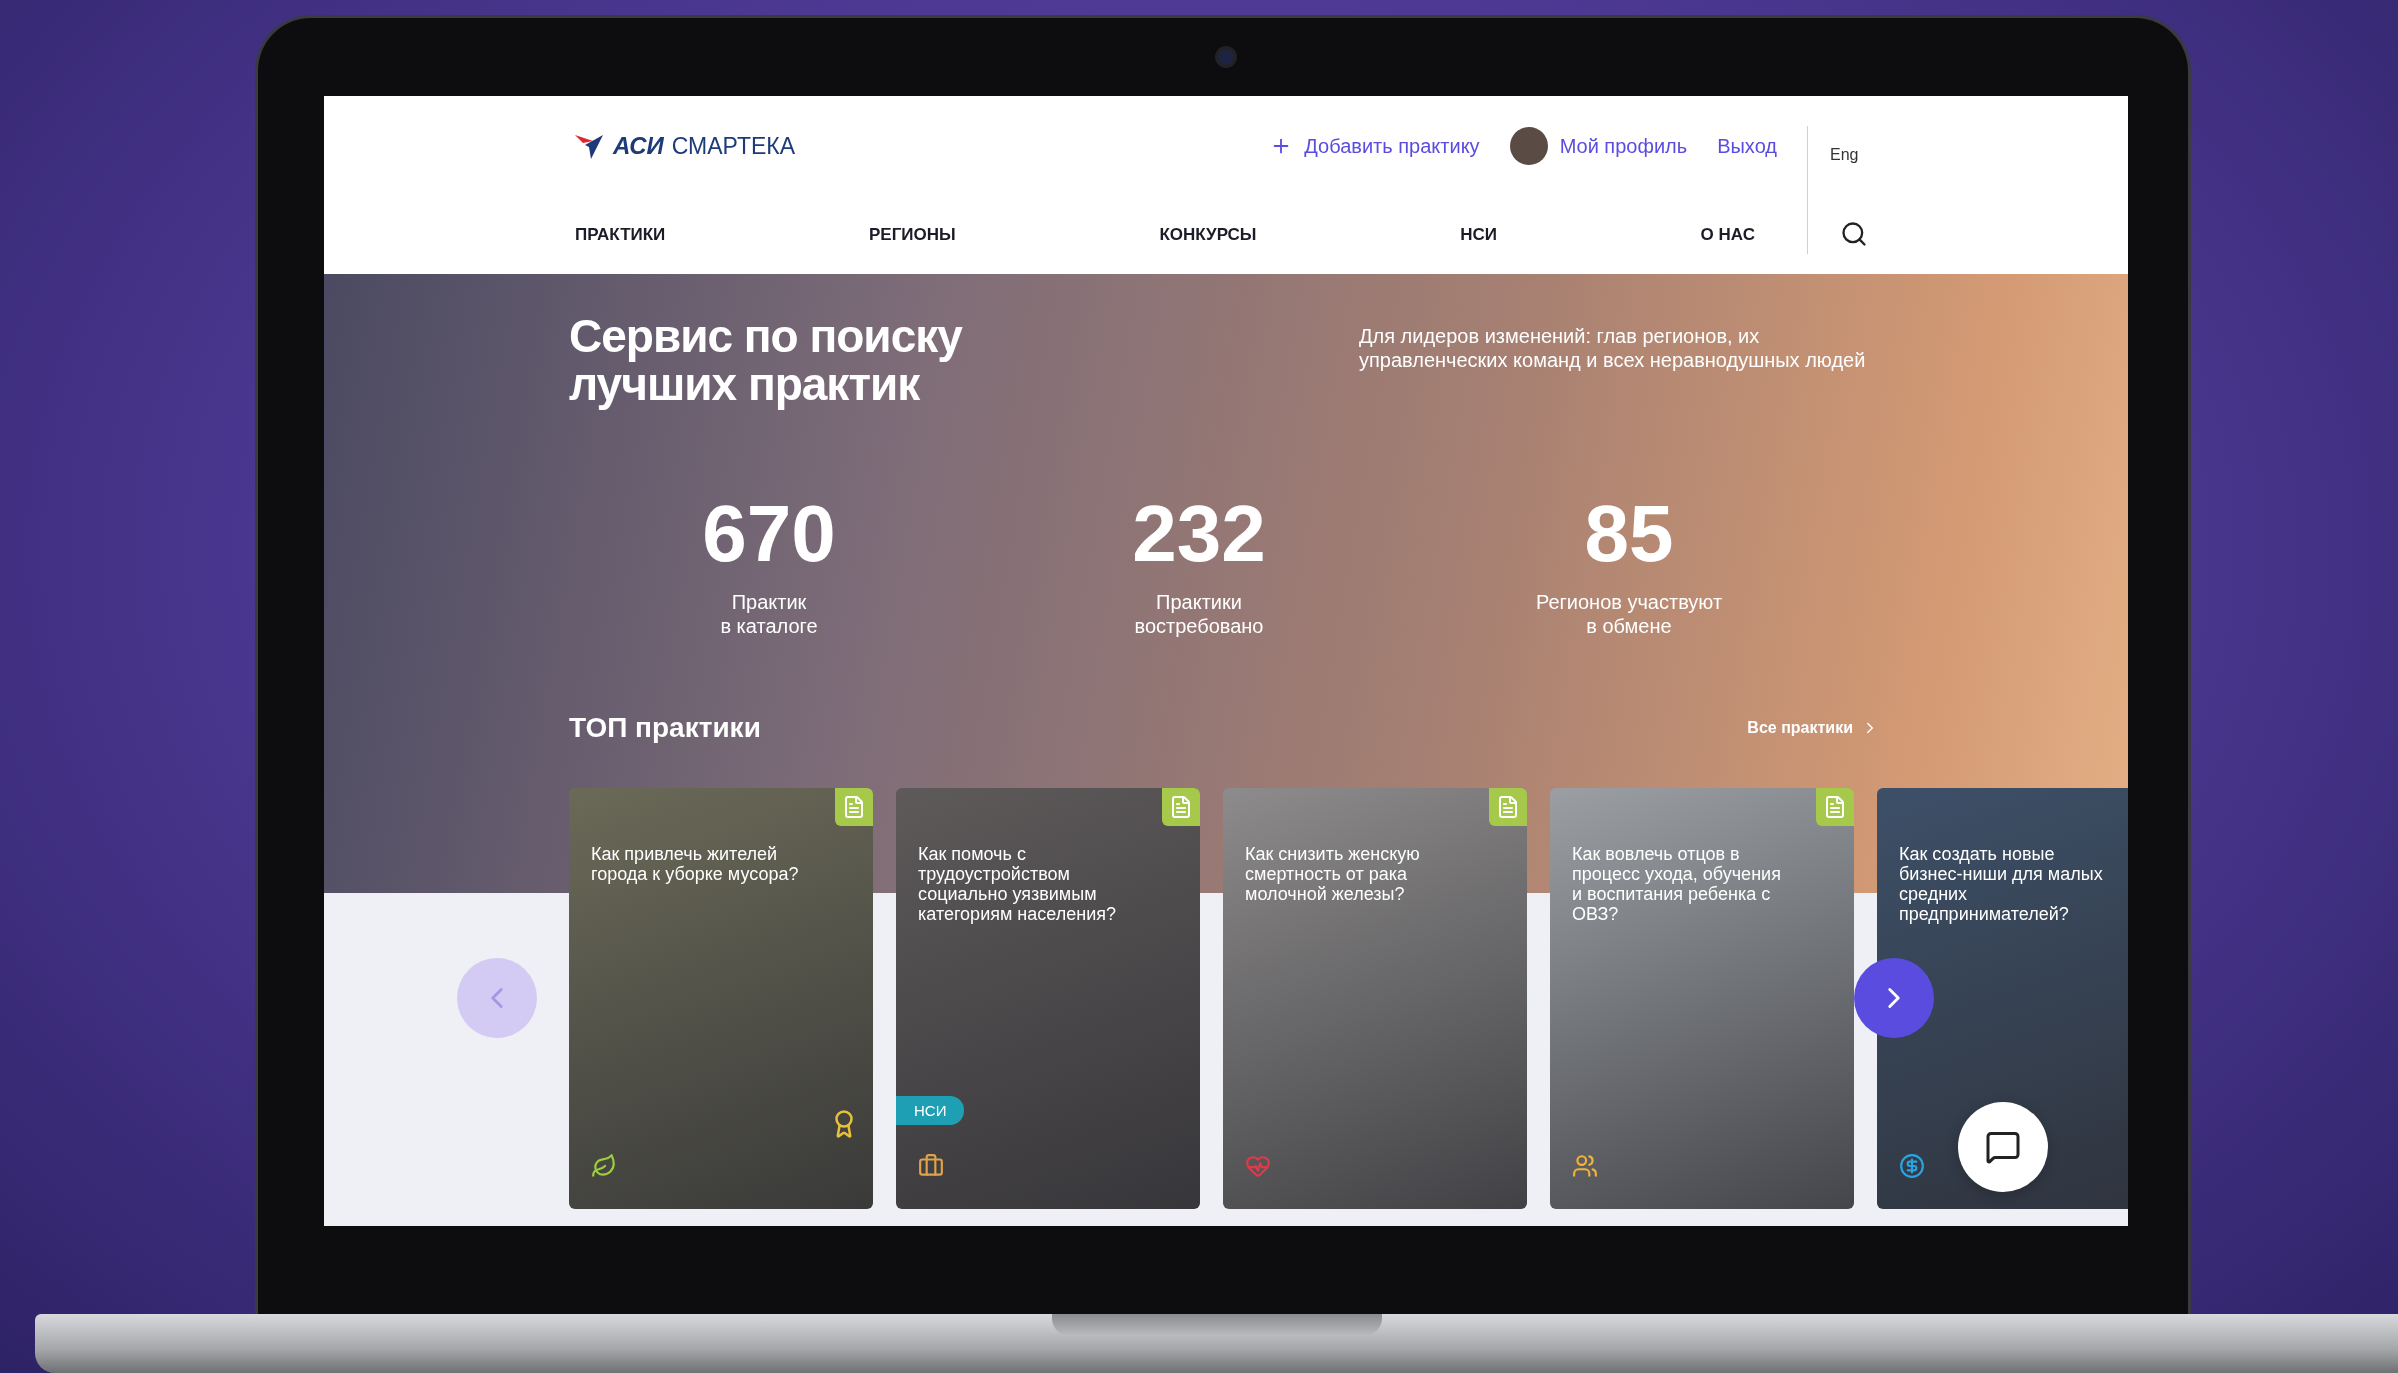 The image size is (2398, 1373). What do you see at coordinates (1677, 884) in the screenshot?
I see `card-title: Как вовлечь отцов в процесс ухода, обучения и воспитания ребенка с ОВЗ?` at bounding box center [1677, 884].